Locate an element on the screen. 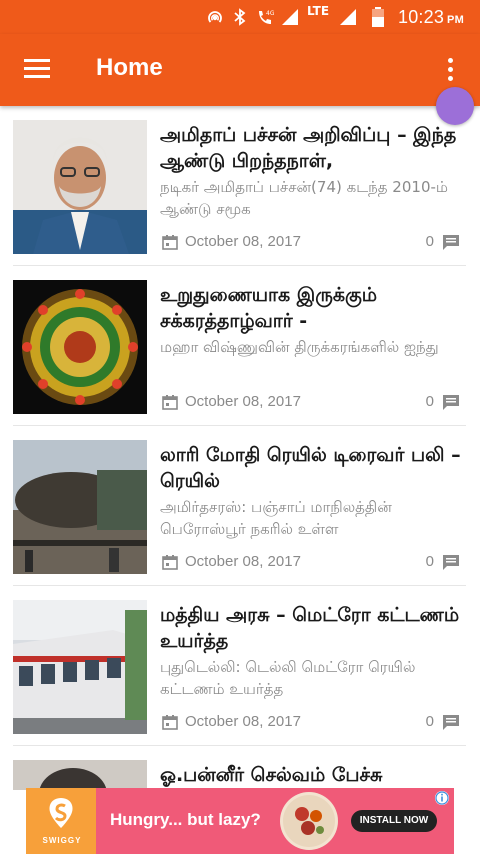  article-title: உறுதுணையாக இருக்கும் சக்கரத்தாழ்வார் - is located at coordinates (269, 308).